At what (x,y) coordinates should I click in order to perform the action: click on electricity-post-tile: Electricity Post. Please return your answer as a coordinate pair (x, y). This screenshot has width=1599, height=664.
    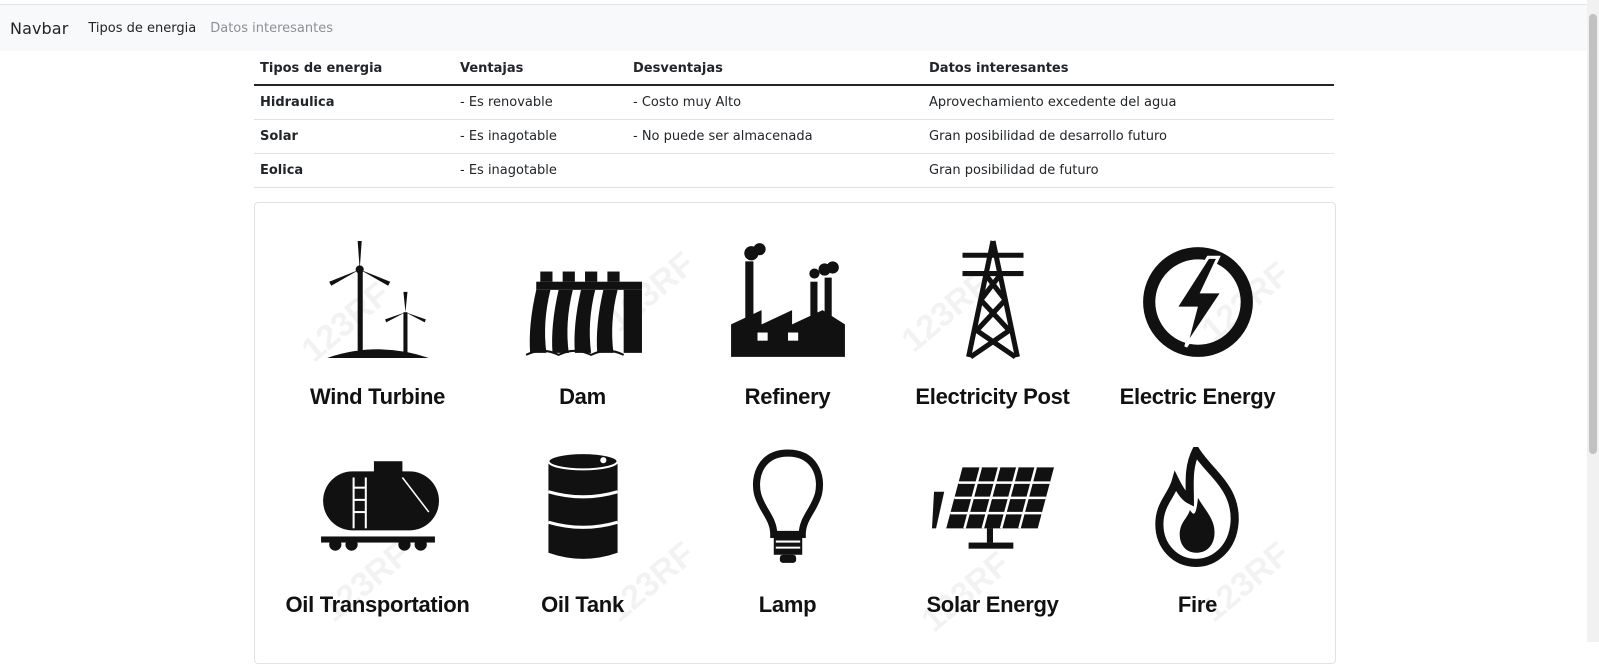
    Looking at the image, I should click on (992, 344).